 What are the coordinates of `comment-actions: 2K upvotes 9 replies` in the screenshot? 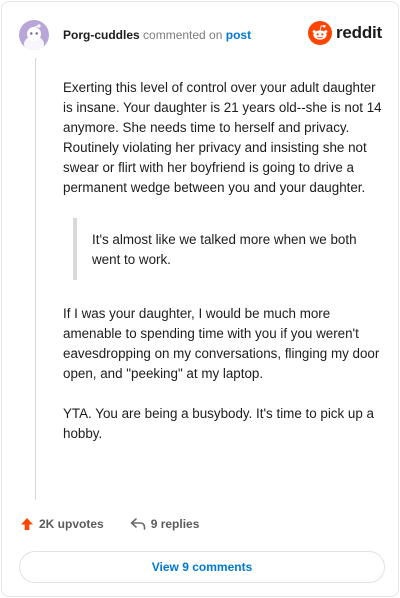 It's located at (109, 524).